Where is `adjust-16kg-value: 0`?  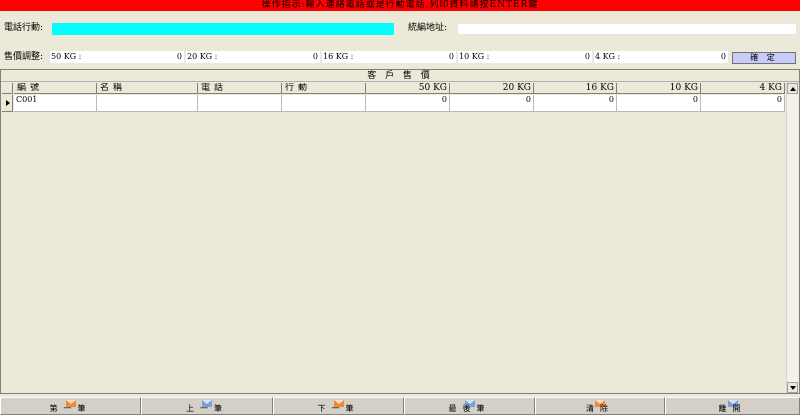
adjust-16kg-value: 0 is located at coordinates (451, 56).